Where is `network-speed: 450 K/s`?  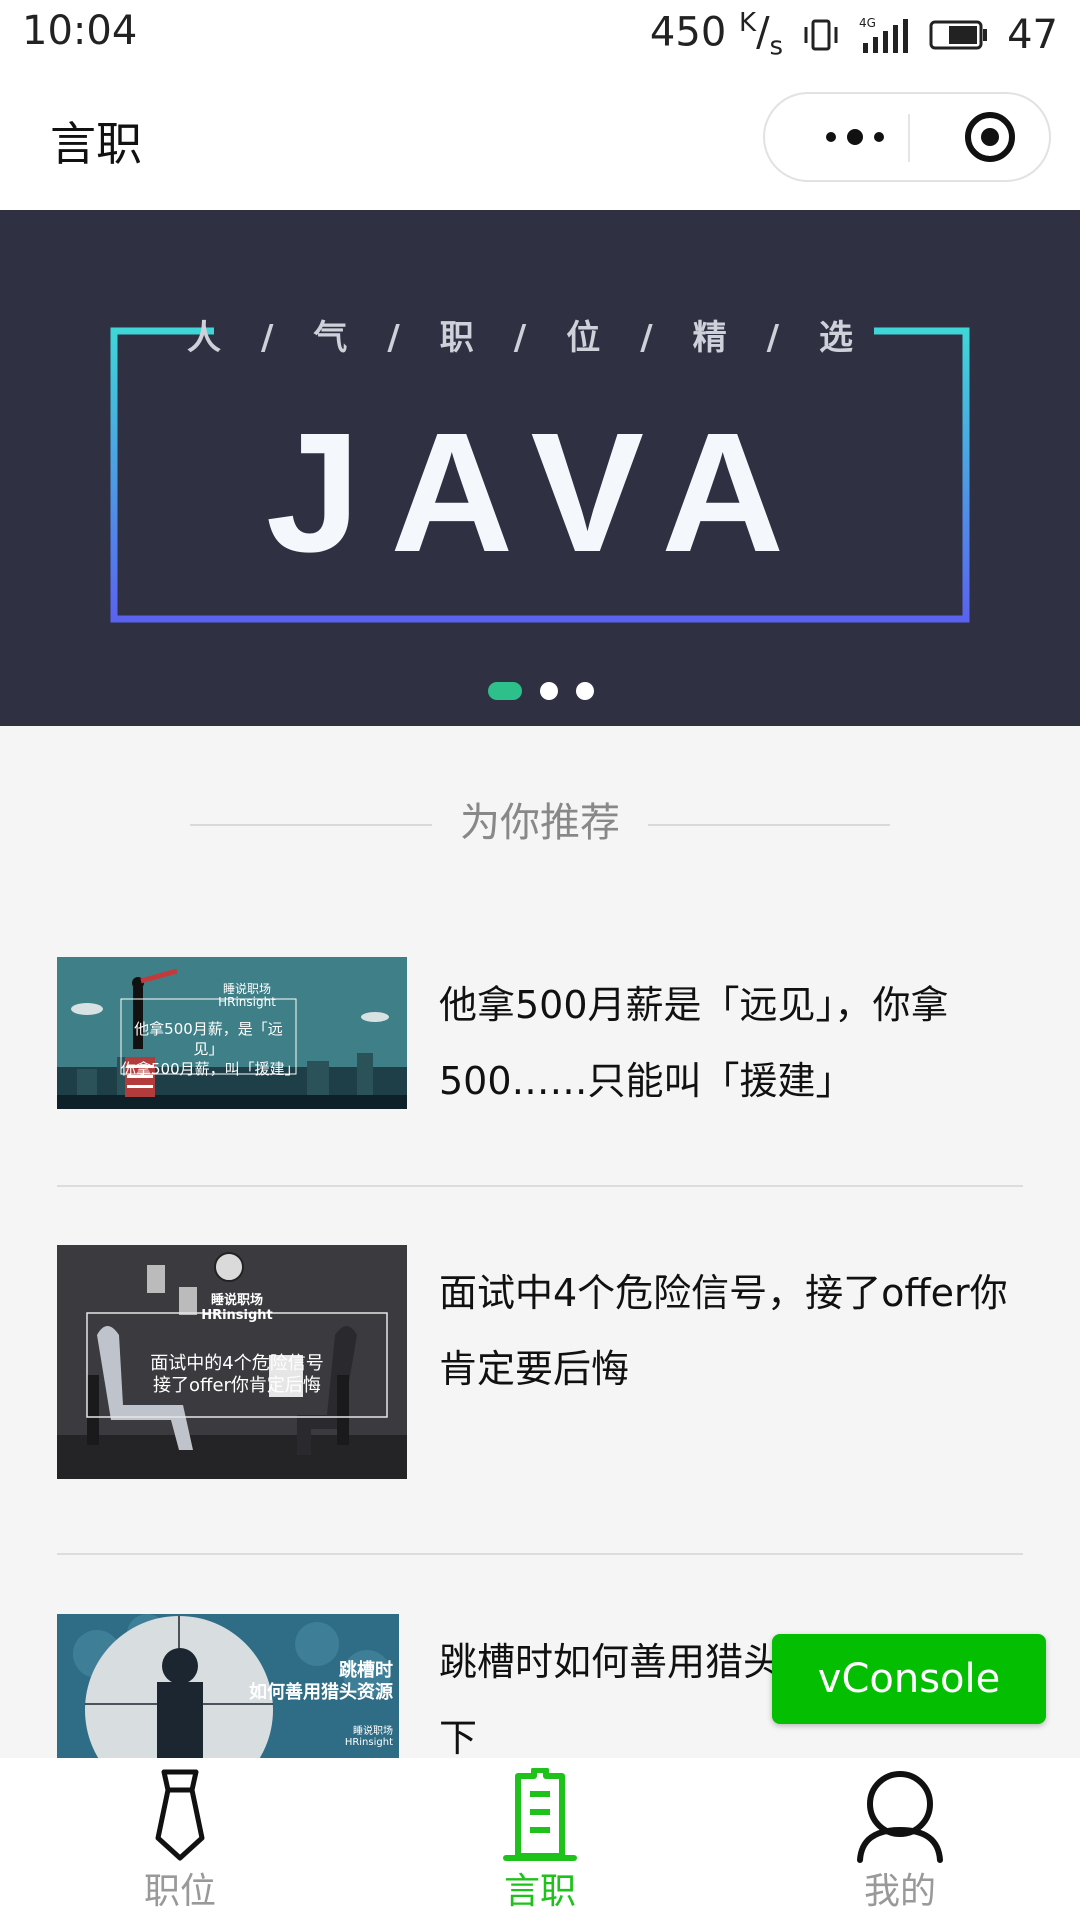 network-speed: 450 K/s is located at coordinates (716, 35).